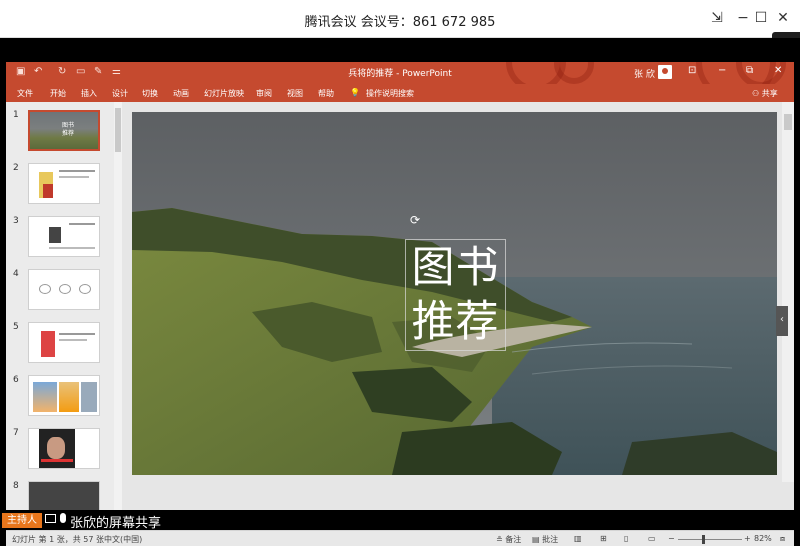 This screenshot has width=800, height=546. What do you see at coordinates (644, 73) in the screenshot?
I see `user-name: 张 欣` at bounding box center [644, 73].